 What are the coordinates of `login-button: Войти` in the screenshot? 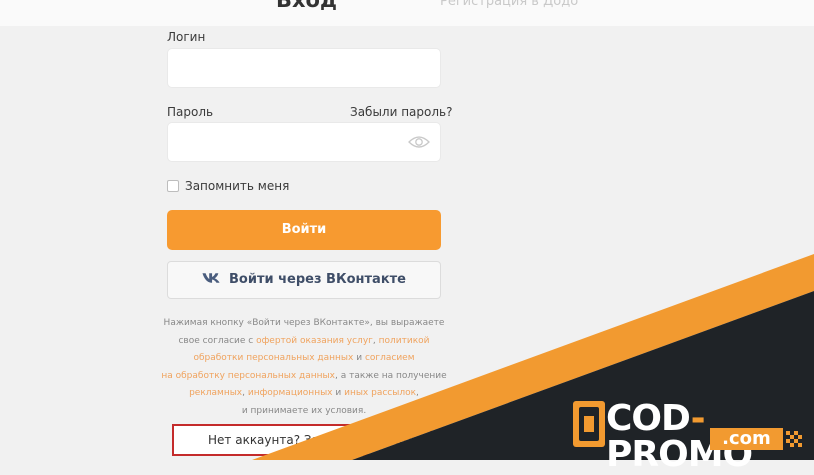 It's located at (304, 230).